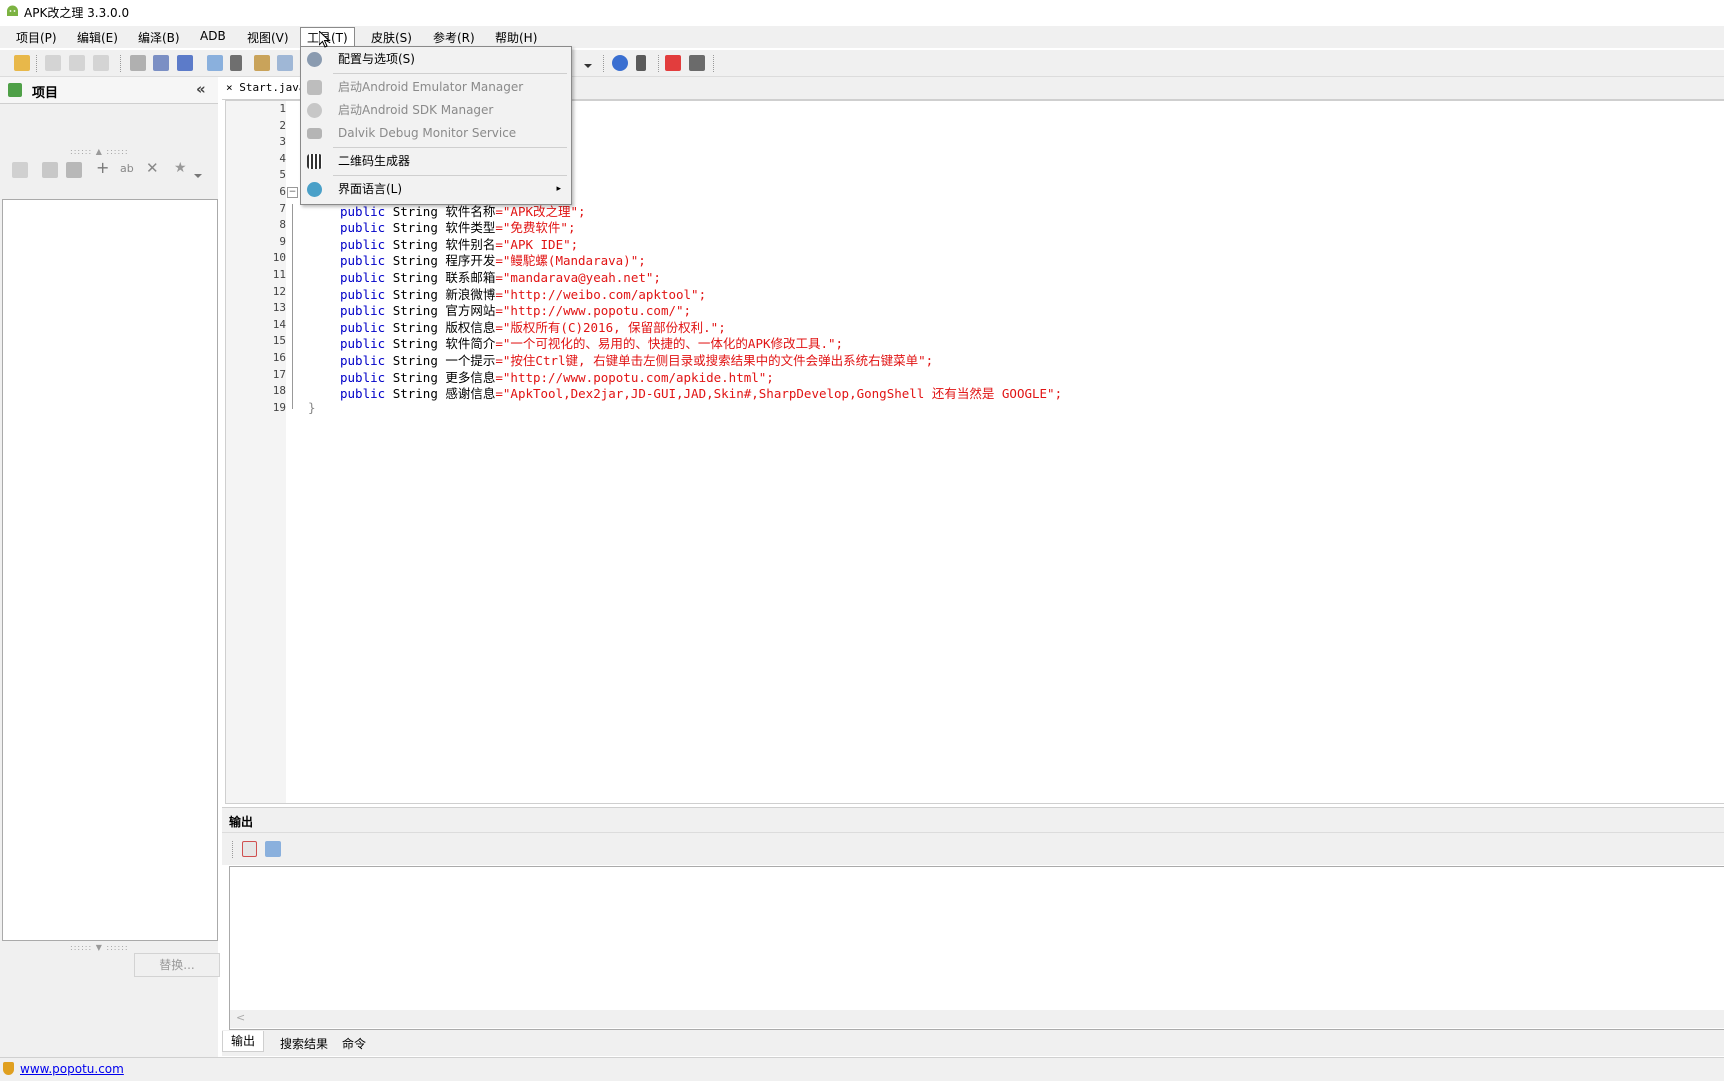 This screenshot has width=1724, height=1081. Describe the element at coordinates (72, 1069) in the screenshot. I see `website-link: www.popotu.com` at that location.